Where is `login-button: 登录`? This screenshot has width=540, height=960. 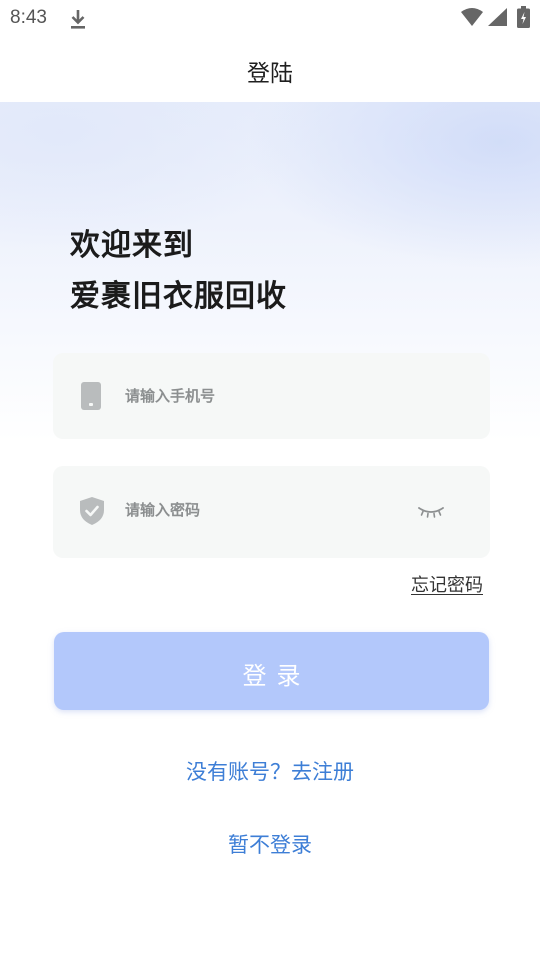 login-button: 登录 is located at coordinates (271, 671).